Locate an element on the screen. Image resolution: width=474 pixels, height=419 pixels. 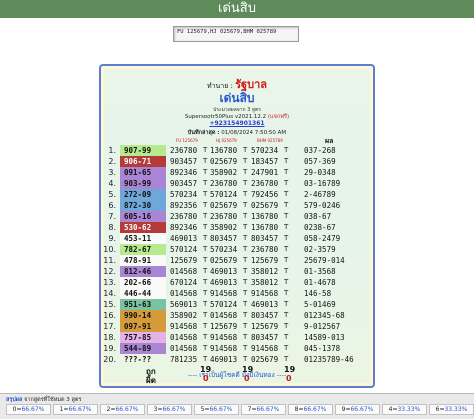
column-header-bhm: BHM 025789 is located at coordinates (270, 140).